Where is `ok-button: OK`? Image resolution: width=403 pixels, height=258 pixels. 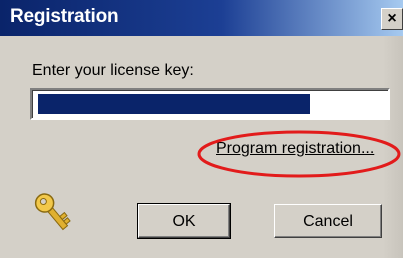
ok-button: OK is located at coordinates (184, 221).